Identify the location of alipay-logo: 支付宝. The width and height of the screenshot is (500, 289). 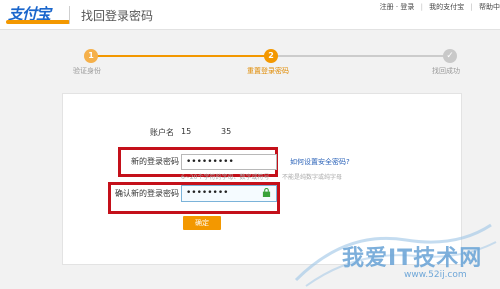
(38, 14).